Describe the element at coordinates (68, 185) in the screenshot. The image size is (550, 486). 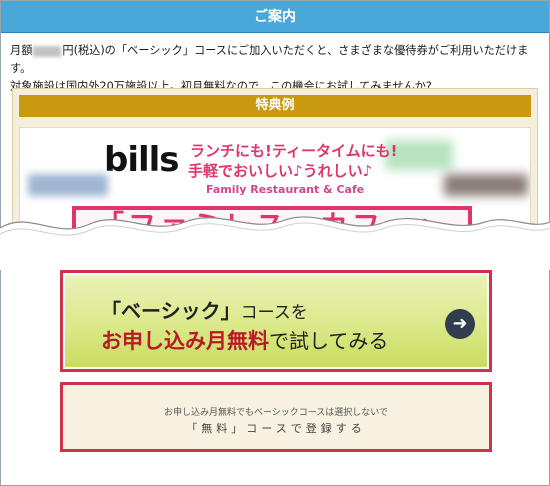
I see `blurred-logo-left` at that location.